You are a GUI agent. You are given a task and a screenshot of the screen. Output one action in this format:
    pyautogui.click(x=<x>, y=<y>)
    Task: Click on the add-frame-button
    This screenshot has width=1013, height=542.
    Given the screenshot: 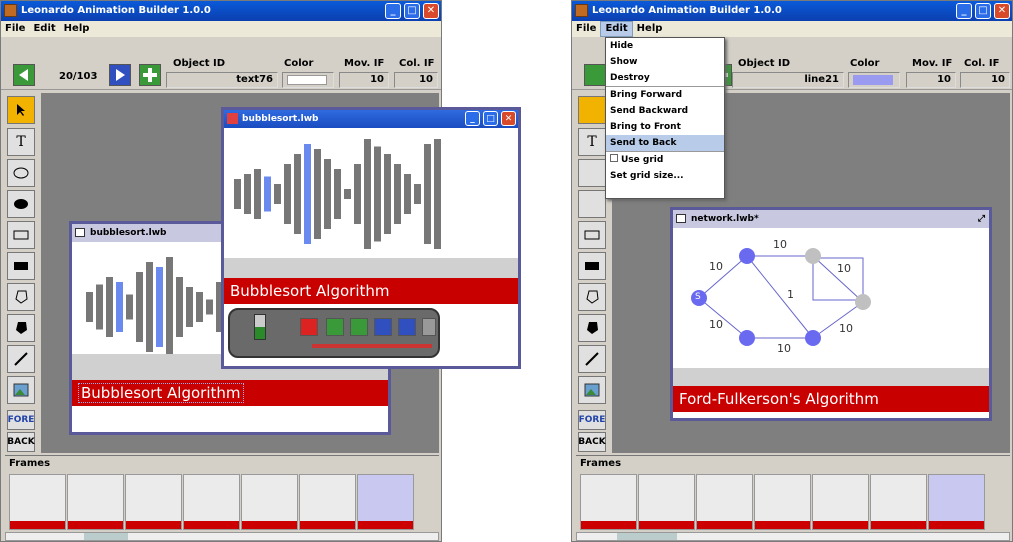 What is the action you would take?
    pyautogui.click(x=150, y=75)
    